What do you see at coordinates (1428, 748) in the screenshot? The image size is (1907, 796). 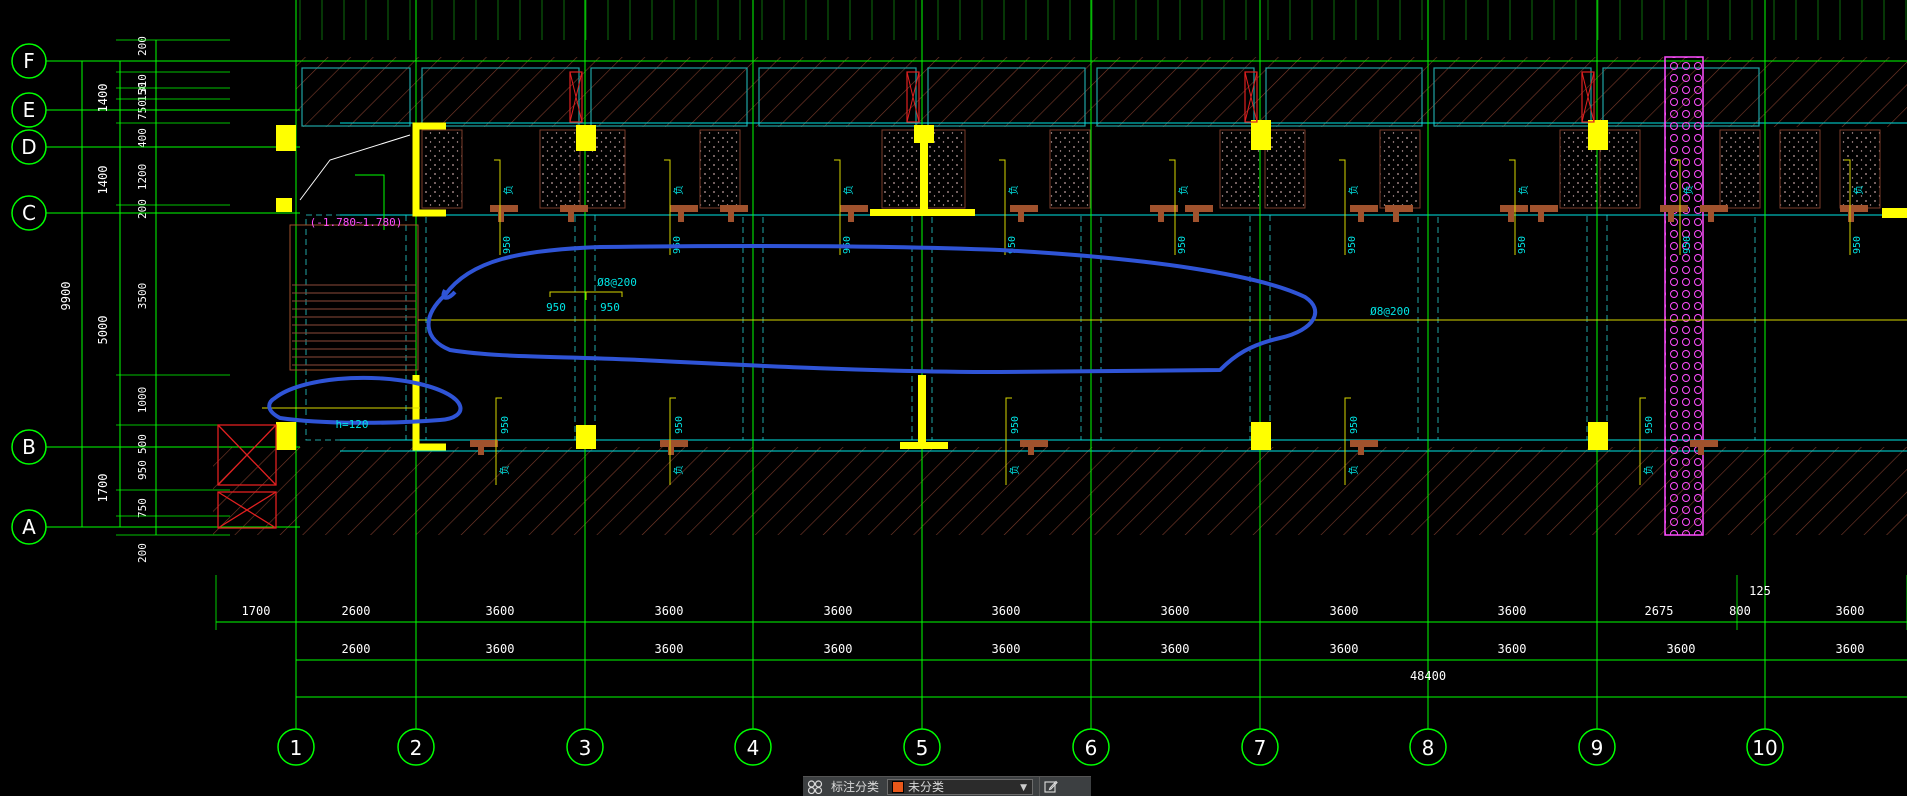 I see `axis-col-label: 8` at bounding box center [1428, 748].